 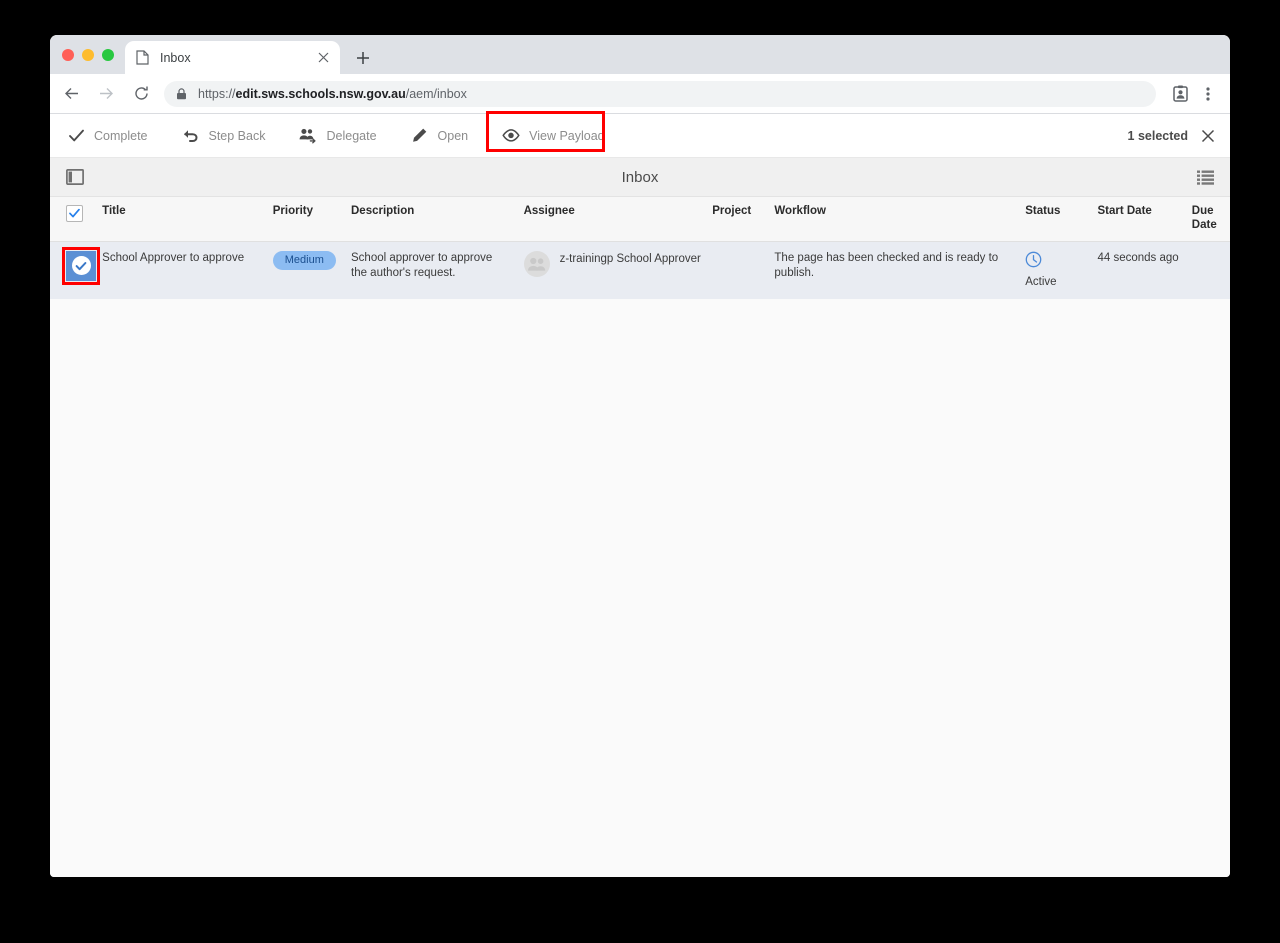 I want to click on row-priority-cell: Medium, so click(x=311, y=270).